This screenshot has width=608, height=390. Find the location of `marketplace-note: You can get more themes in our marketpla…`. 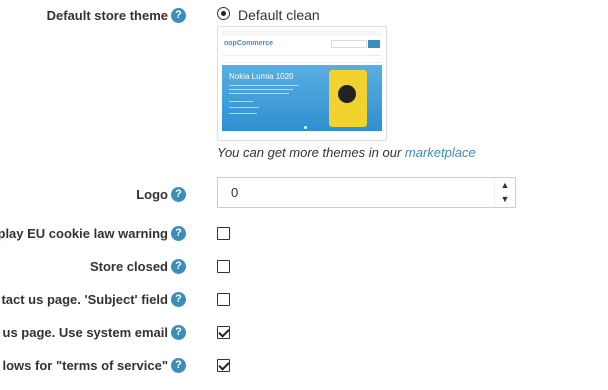

marketplace-note: You can get more themes in our marketpla… is located at coordinates (346, 152).